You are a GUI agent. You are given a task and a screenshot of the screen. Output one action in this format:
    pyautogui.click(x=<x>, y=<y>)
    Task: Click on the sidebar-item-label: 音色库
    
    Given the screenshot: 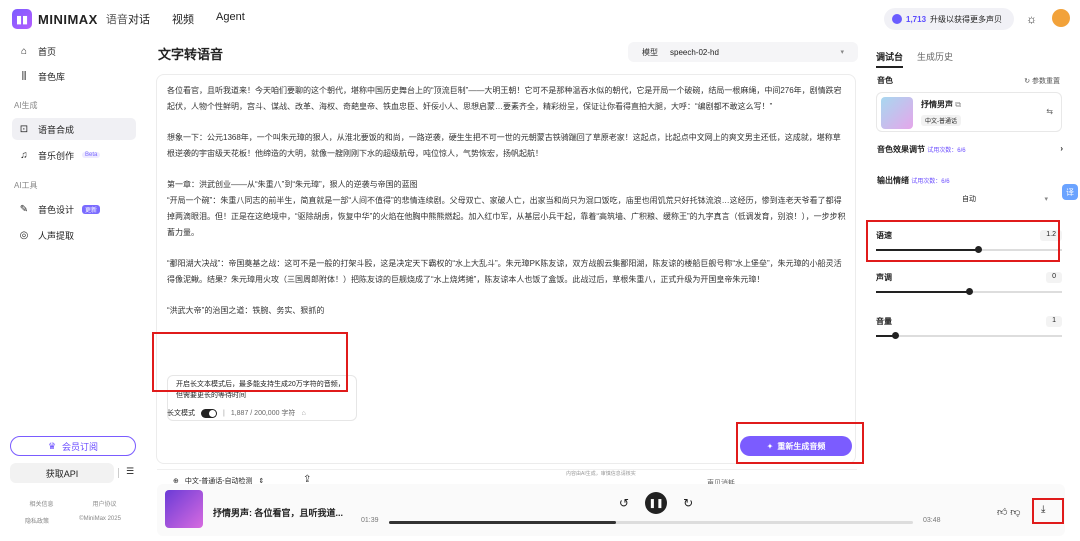 What is the action you would take?
    pyautogui.click(x=52, y=76)
    